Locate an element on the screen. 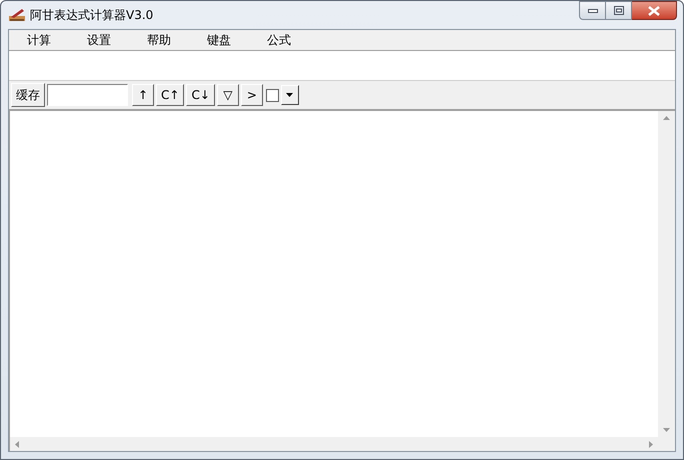 This screenshot has width=684, height=460. checkbox is located at coordinates (272, 95).